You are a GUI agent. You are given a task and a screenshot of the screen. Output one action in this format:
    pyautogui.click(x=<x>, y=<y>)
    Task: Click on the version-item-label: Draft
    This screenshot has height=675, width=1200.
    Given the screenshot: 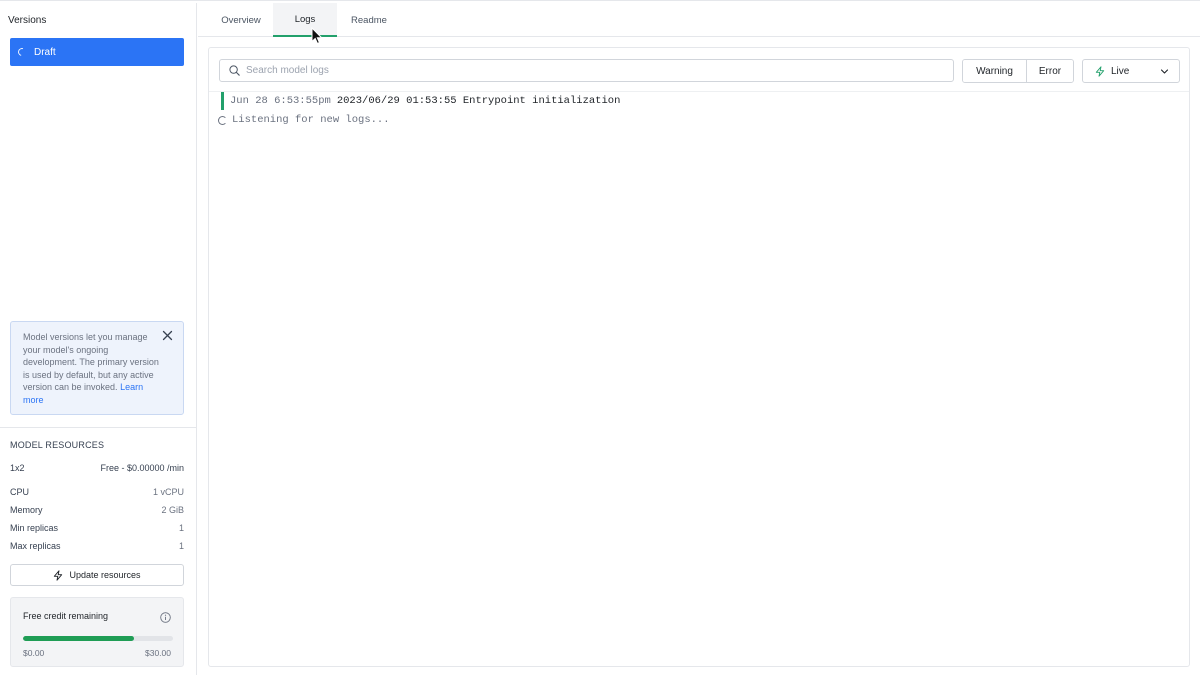 What is the action you would take?
    pyautogui.click(x=45, y=52)
    